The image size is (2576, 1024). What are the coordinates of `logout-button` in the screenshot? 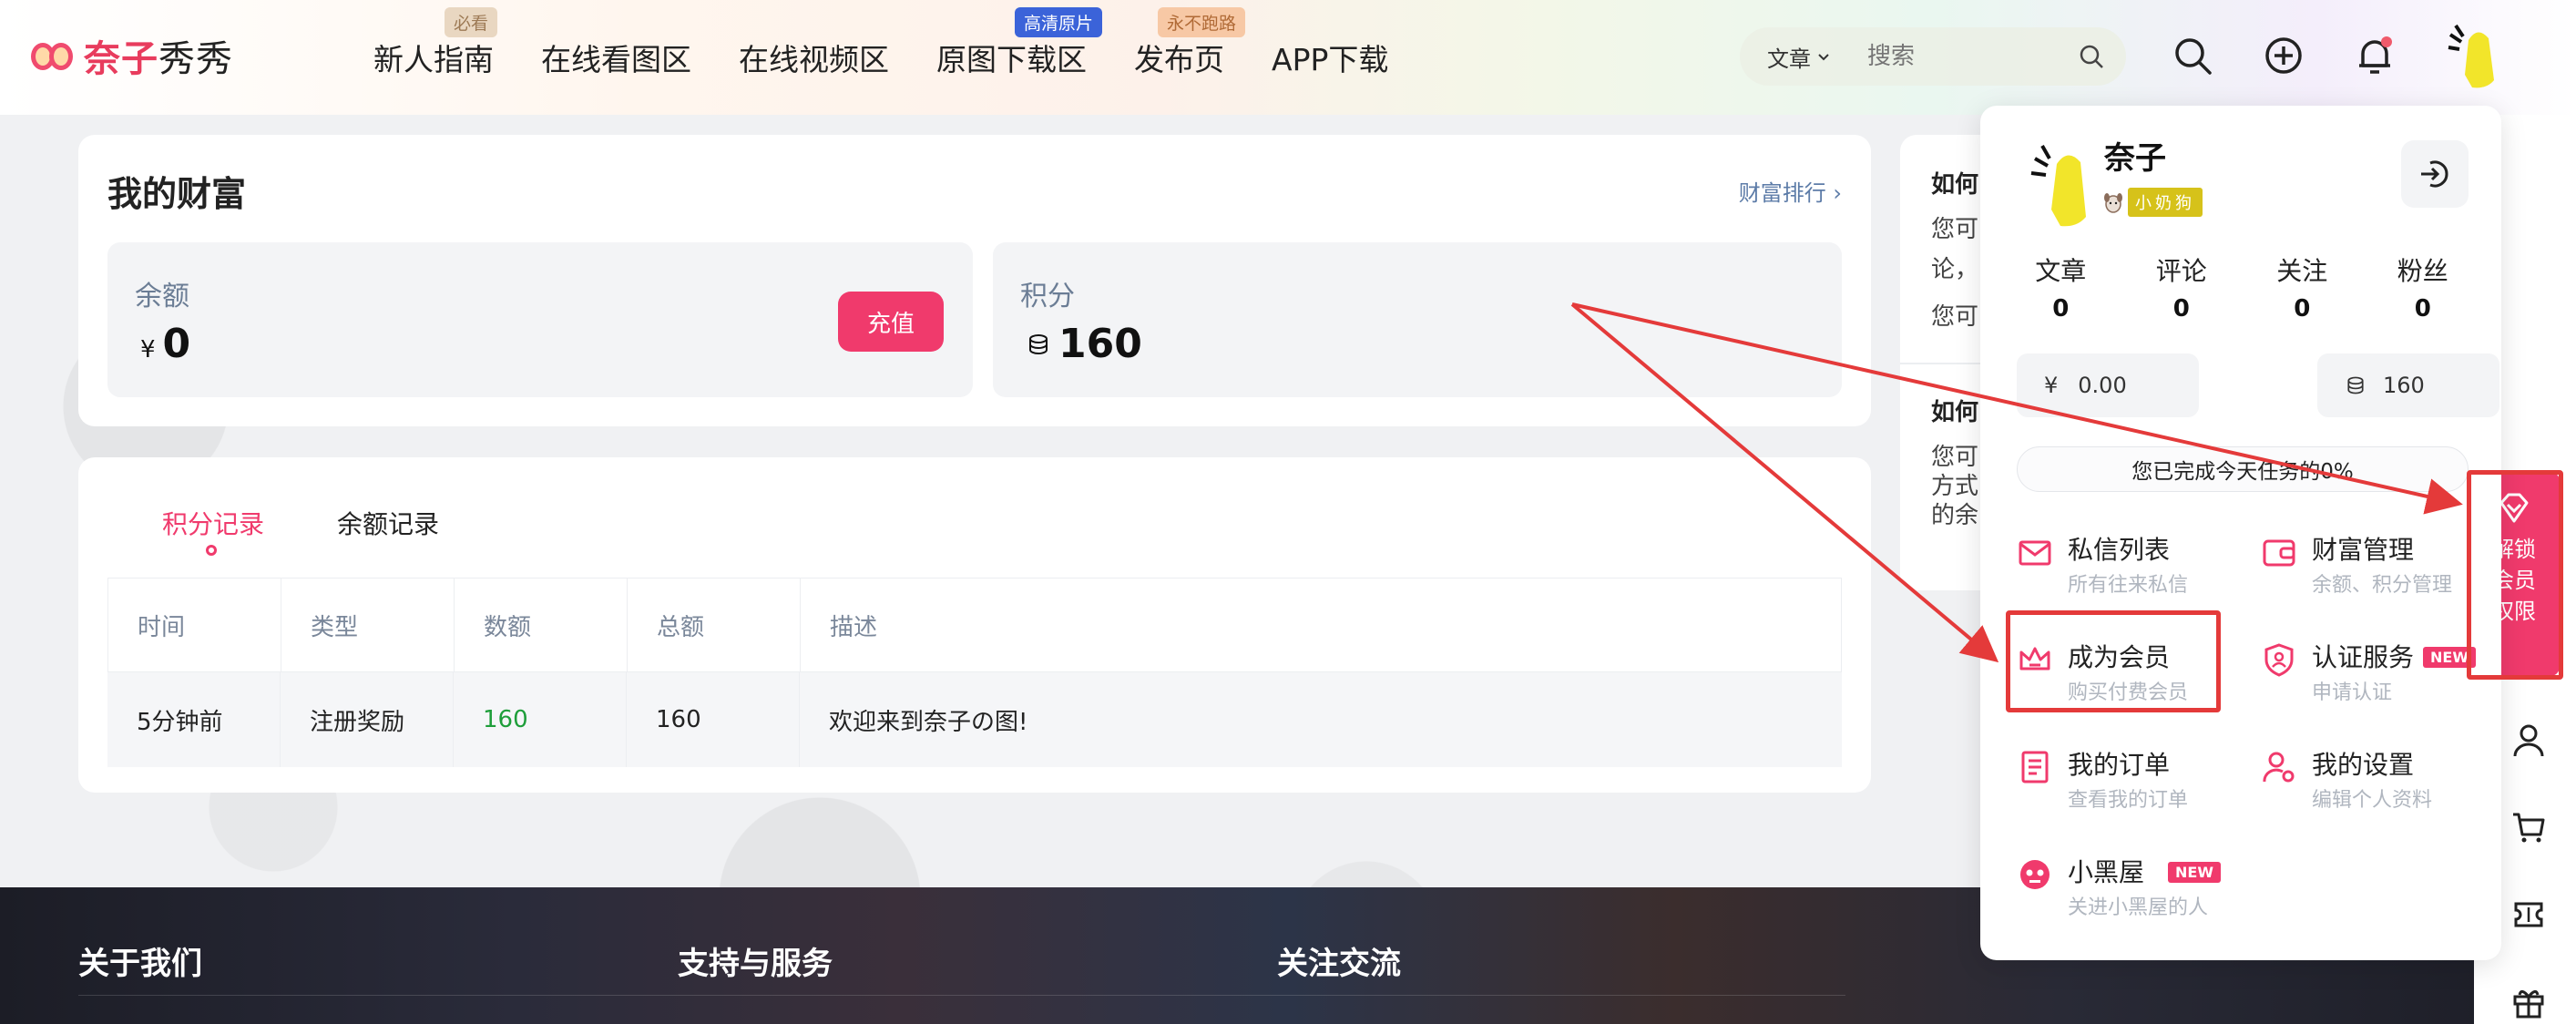 It's located at (2435, 174).